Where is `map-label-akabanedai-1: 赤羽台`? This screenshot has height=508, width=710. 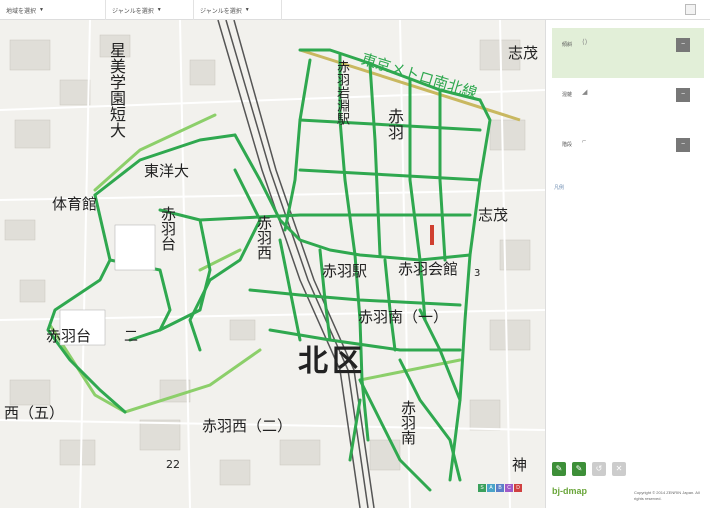
map-label-akabanedai-1: 赤羽台 is located at coordinates (168, 228).